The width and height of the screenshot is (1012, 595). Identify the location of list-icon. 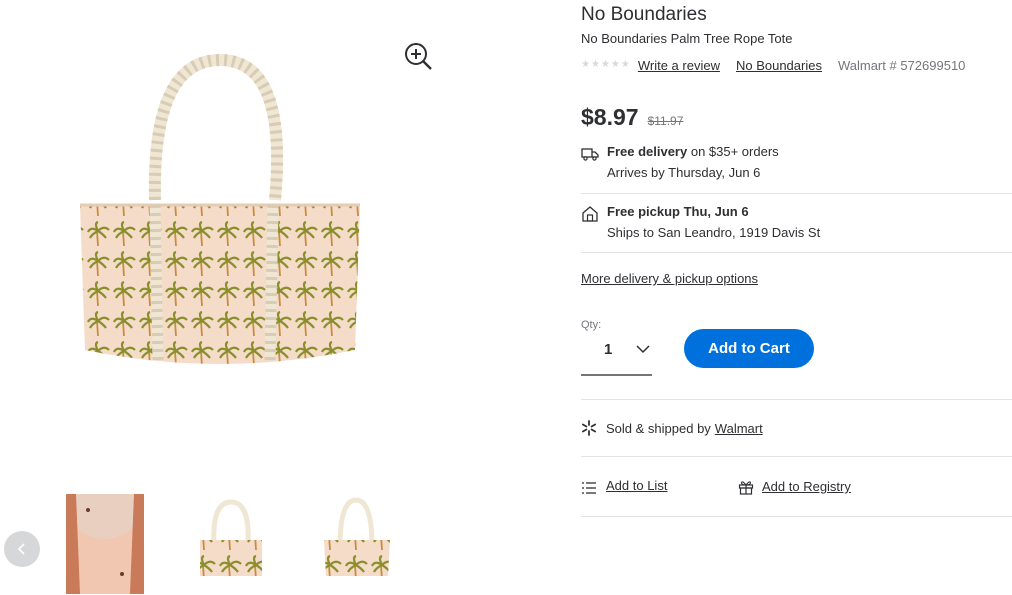
(589, 488).